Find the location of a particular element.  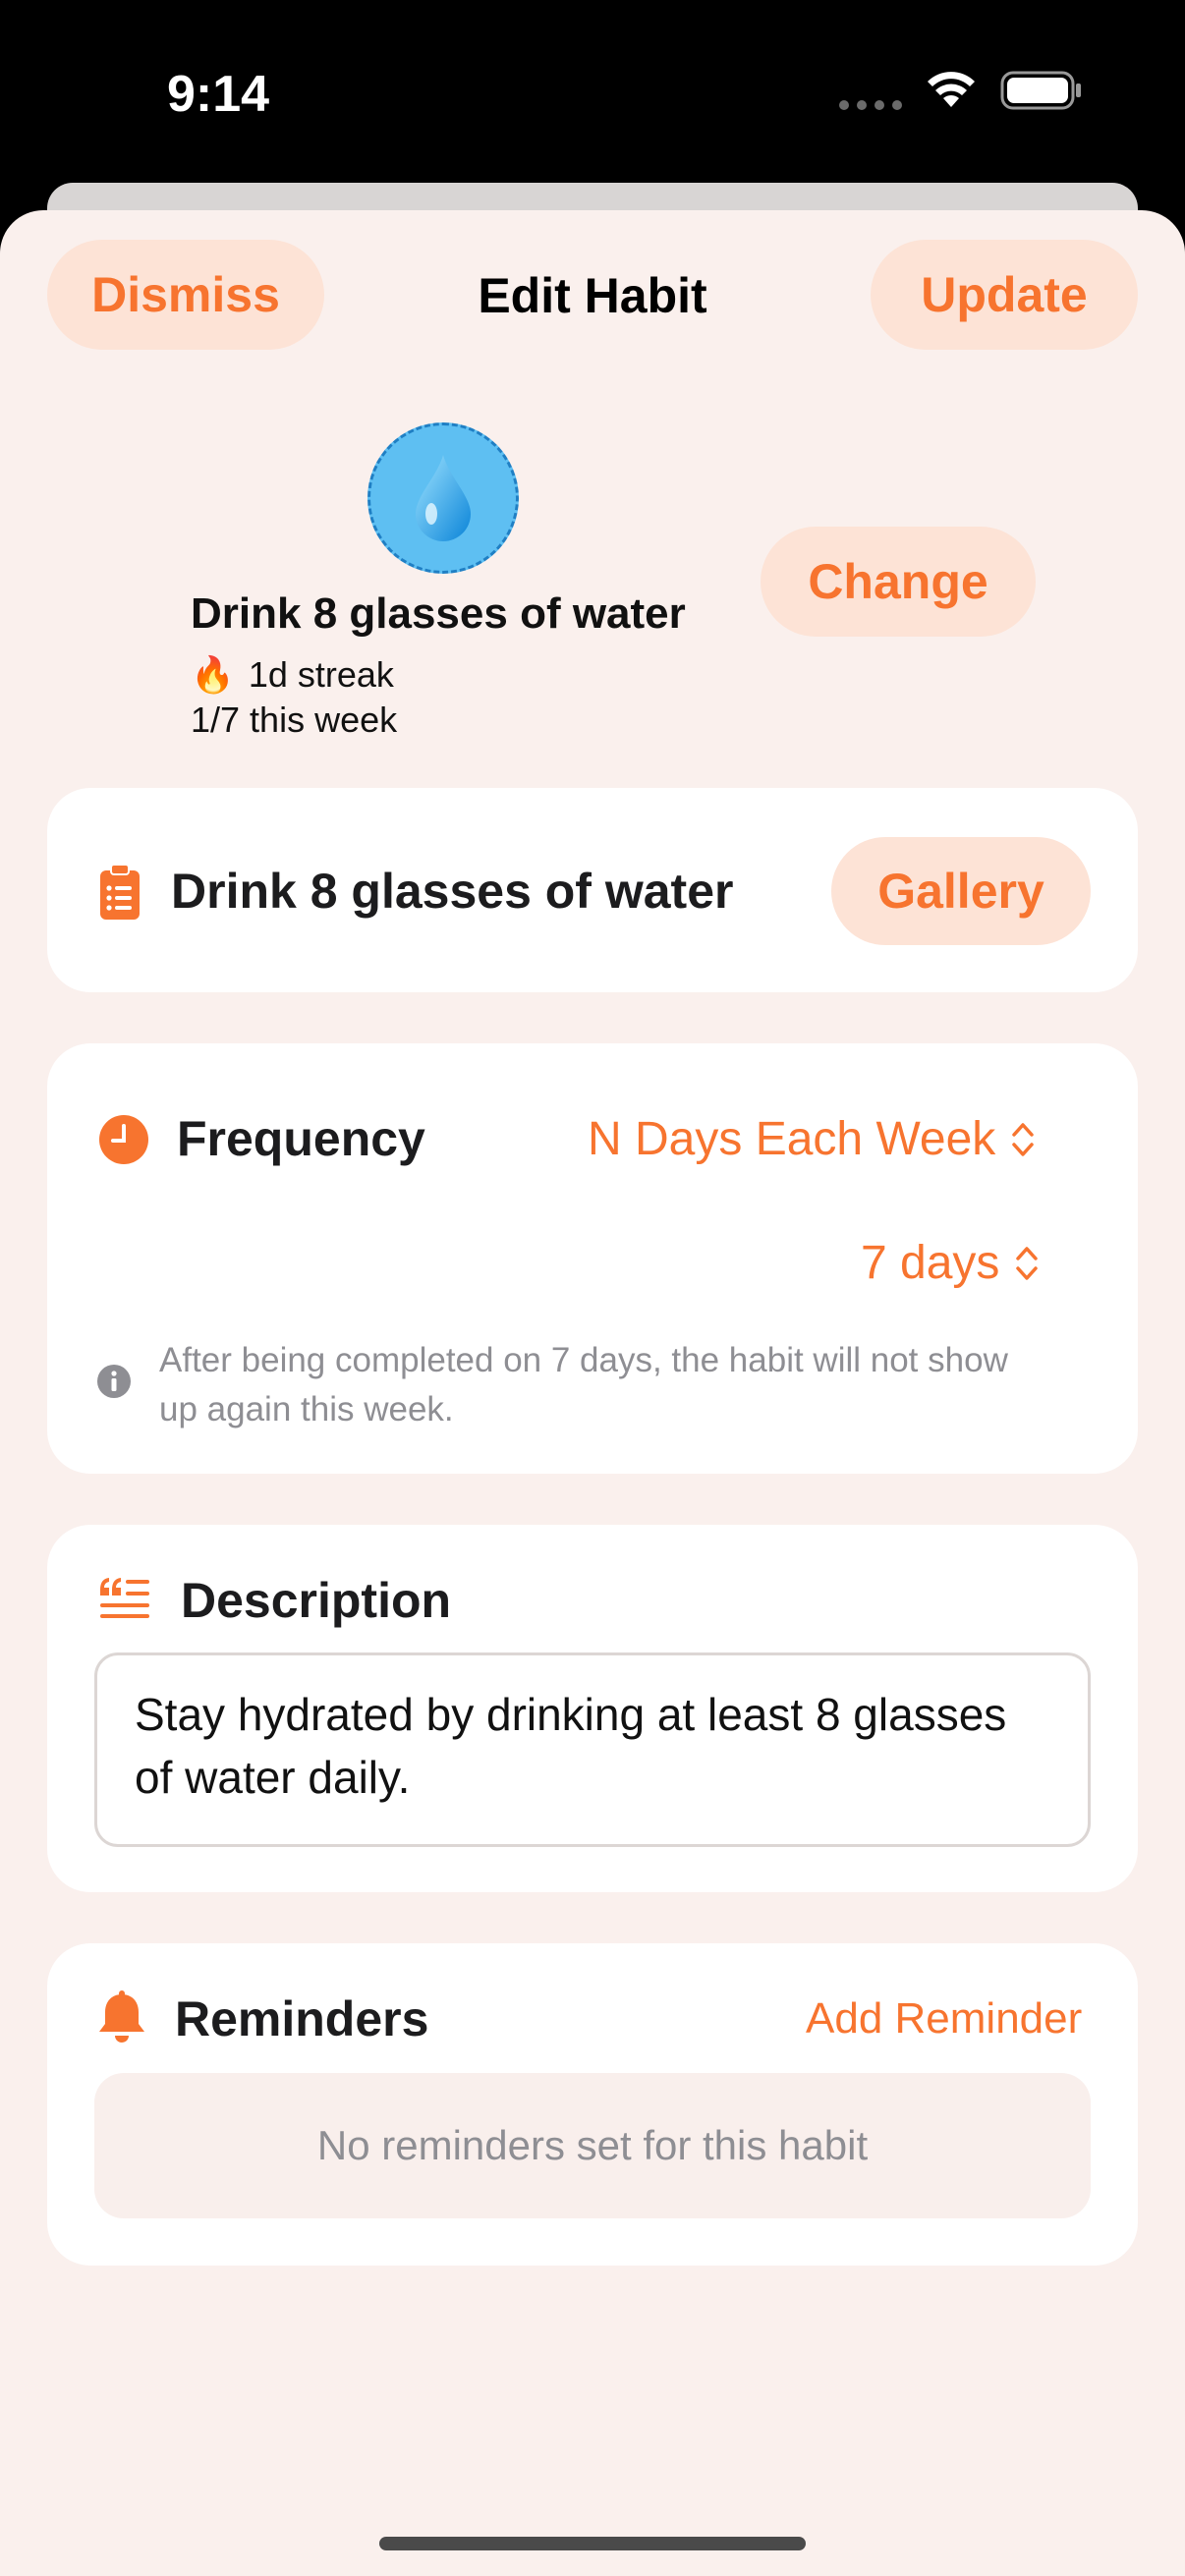

fire-icon: 🔥 is located at coordinates (213, 674).